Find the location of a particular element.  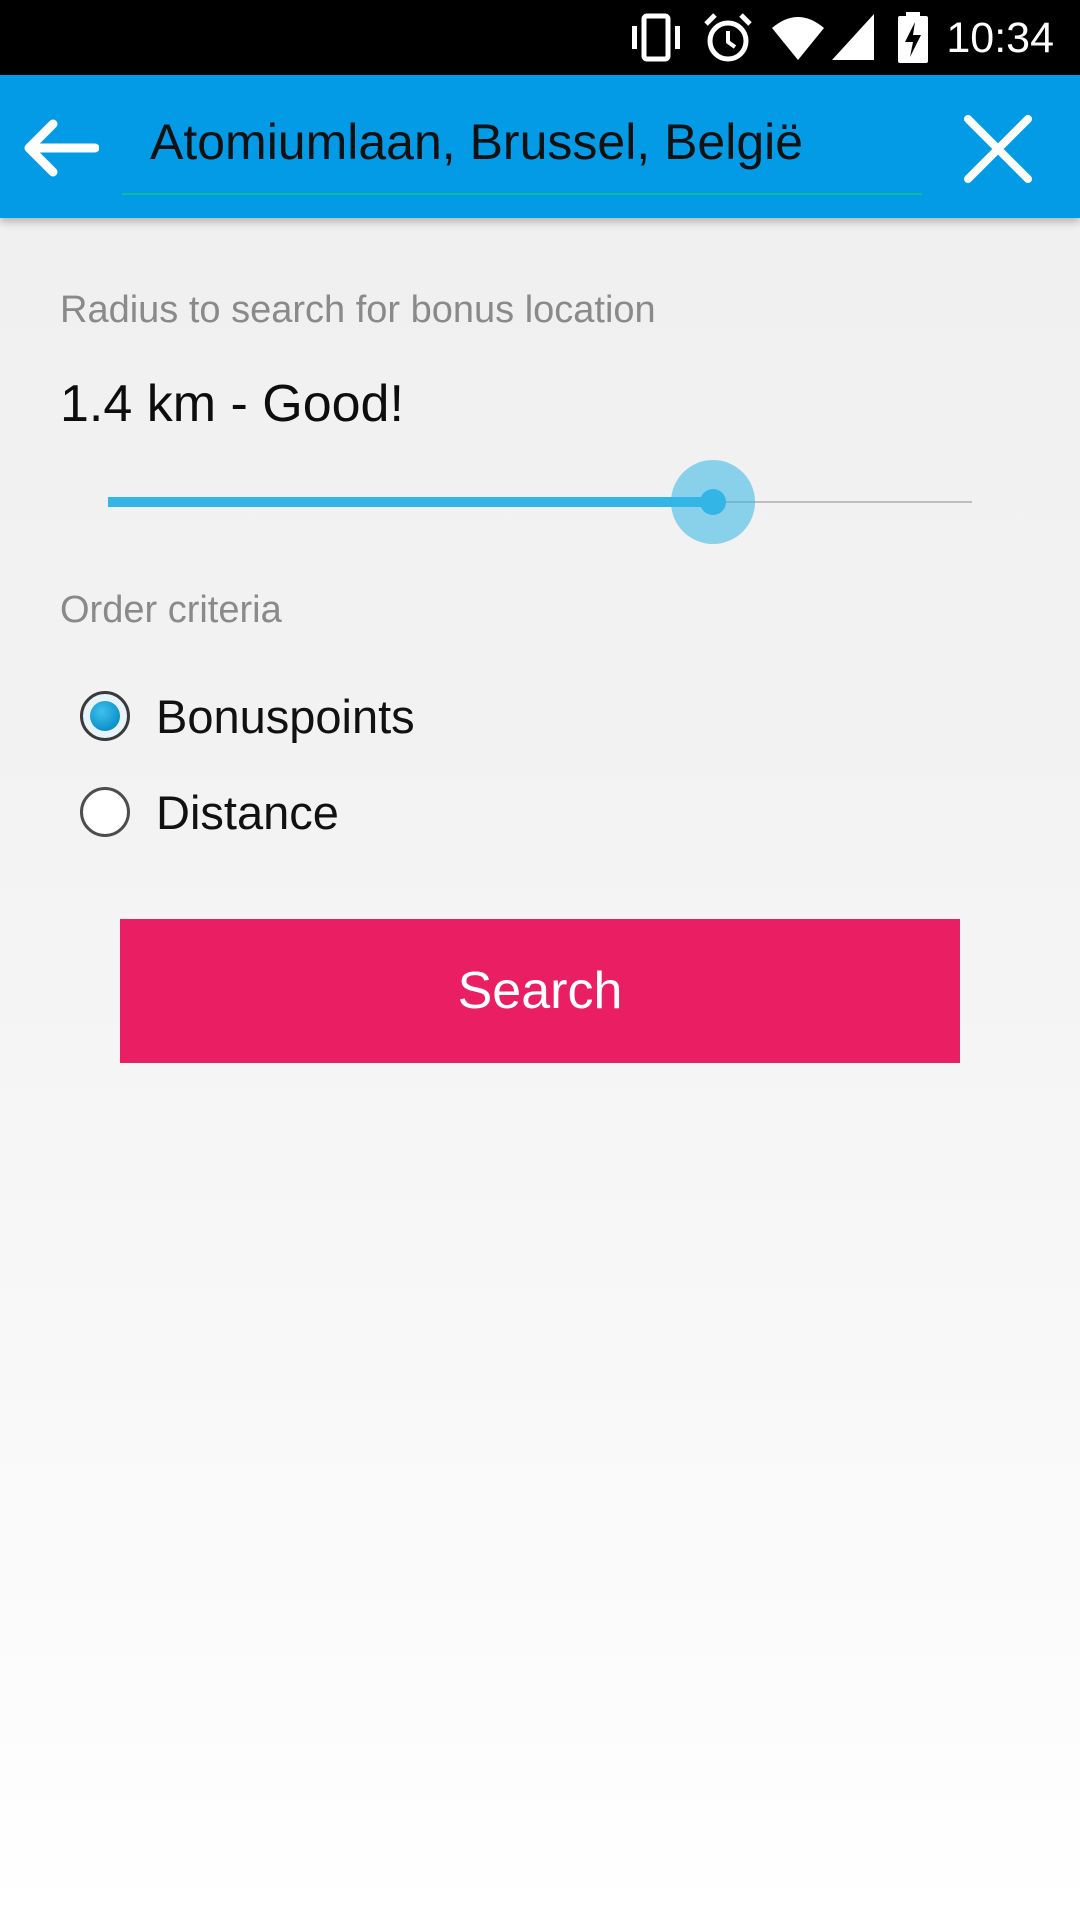

radio-option-bonuspoints: Bonuspoints is located at coordinates (247, 716).